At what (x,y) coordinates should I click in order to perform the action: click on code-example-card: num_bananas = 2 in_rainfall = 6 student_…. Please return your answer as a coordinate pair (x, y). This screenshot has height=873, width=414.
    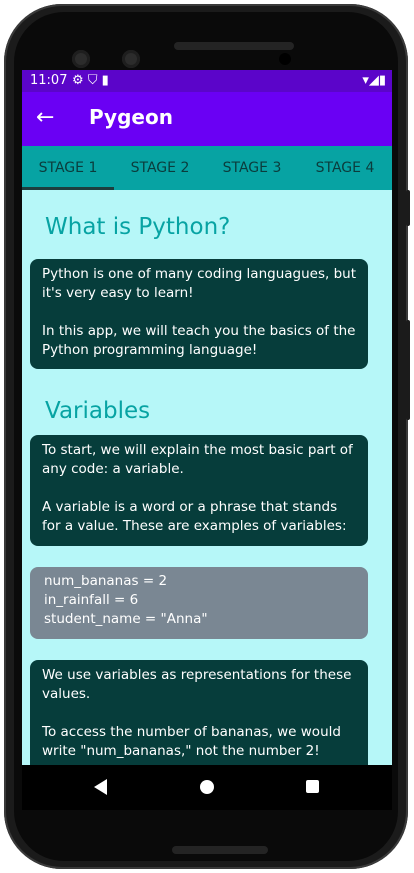
    Looking at the image, I should click on (199, 603).